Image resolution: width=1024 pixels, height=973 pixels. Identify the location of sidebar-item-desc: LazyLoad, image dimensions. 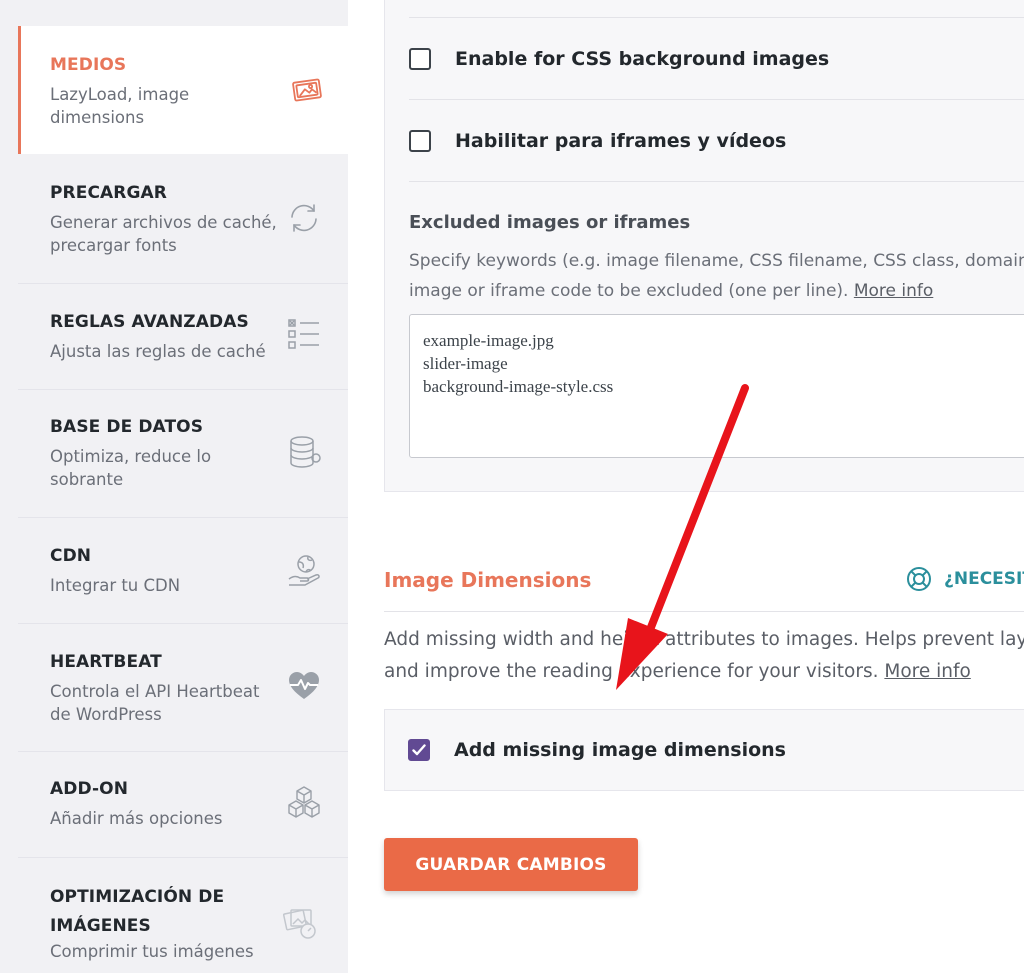
(120, 106).